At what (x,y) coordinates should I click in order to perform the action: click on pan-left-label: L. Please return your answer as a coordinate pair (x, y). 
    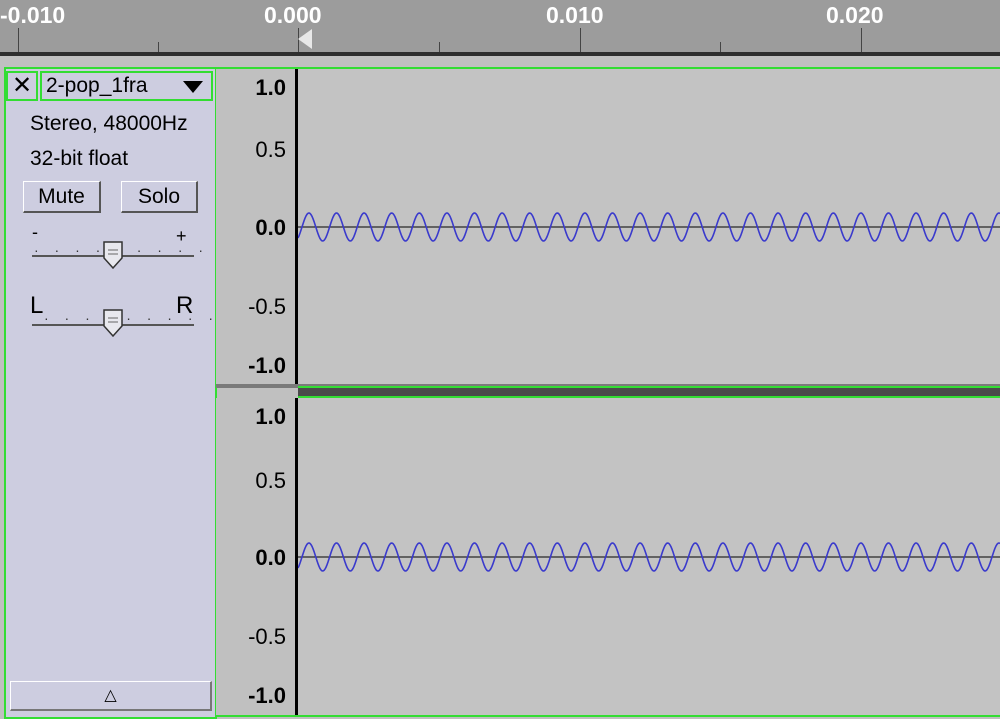
    Looking at the image, I should click on (37, 305).